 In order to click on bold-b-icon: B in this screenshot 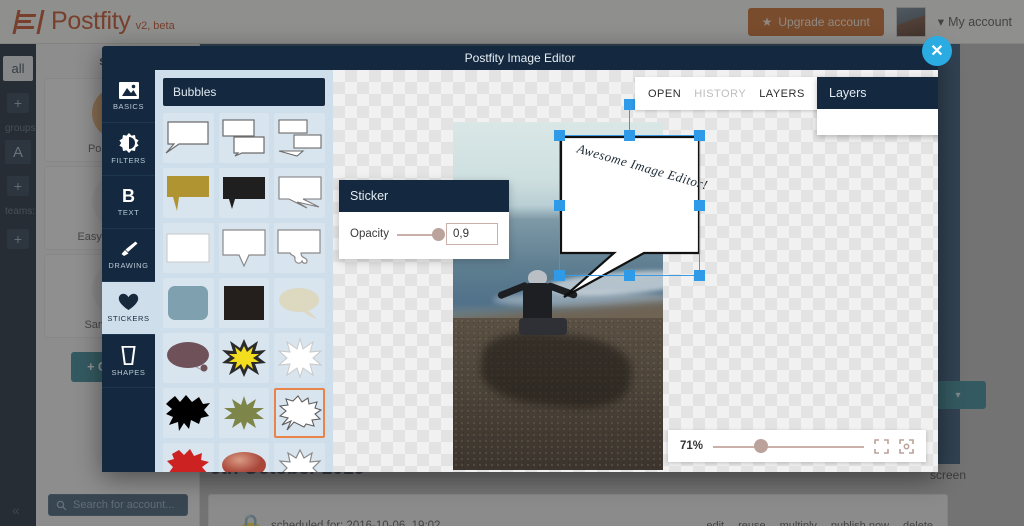, I will do `click(128, 196)`.